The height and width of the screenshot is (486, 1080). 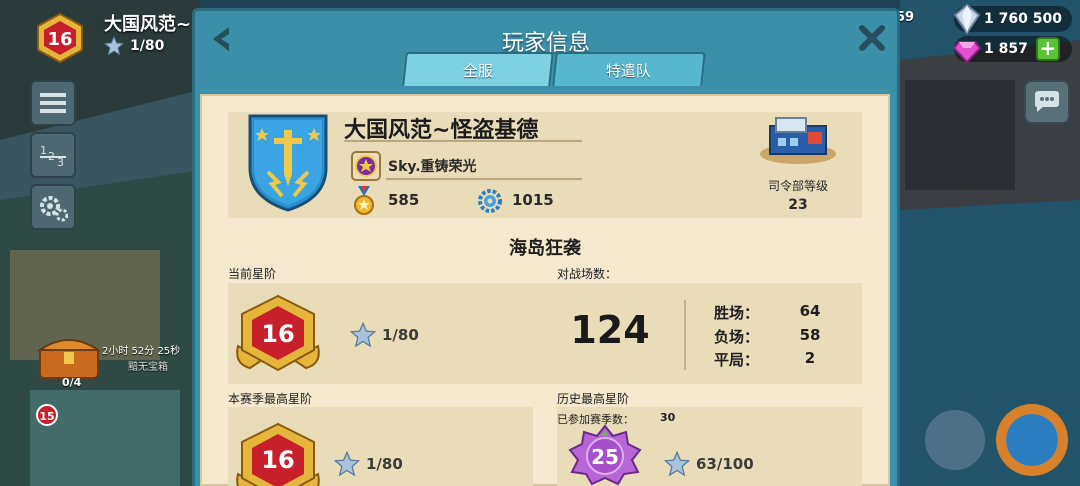 I want to click on hud-stars-text: 1/80, so click(x=147, y=46).